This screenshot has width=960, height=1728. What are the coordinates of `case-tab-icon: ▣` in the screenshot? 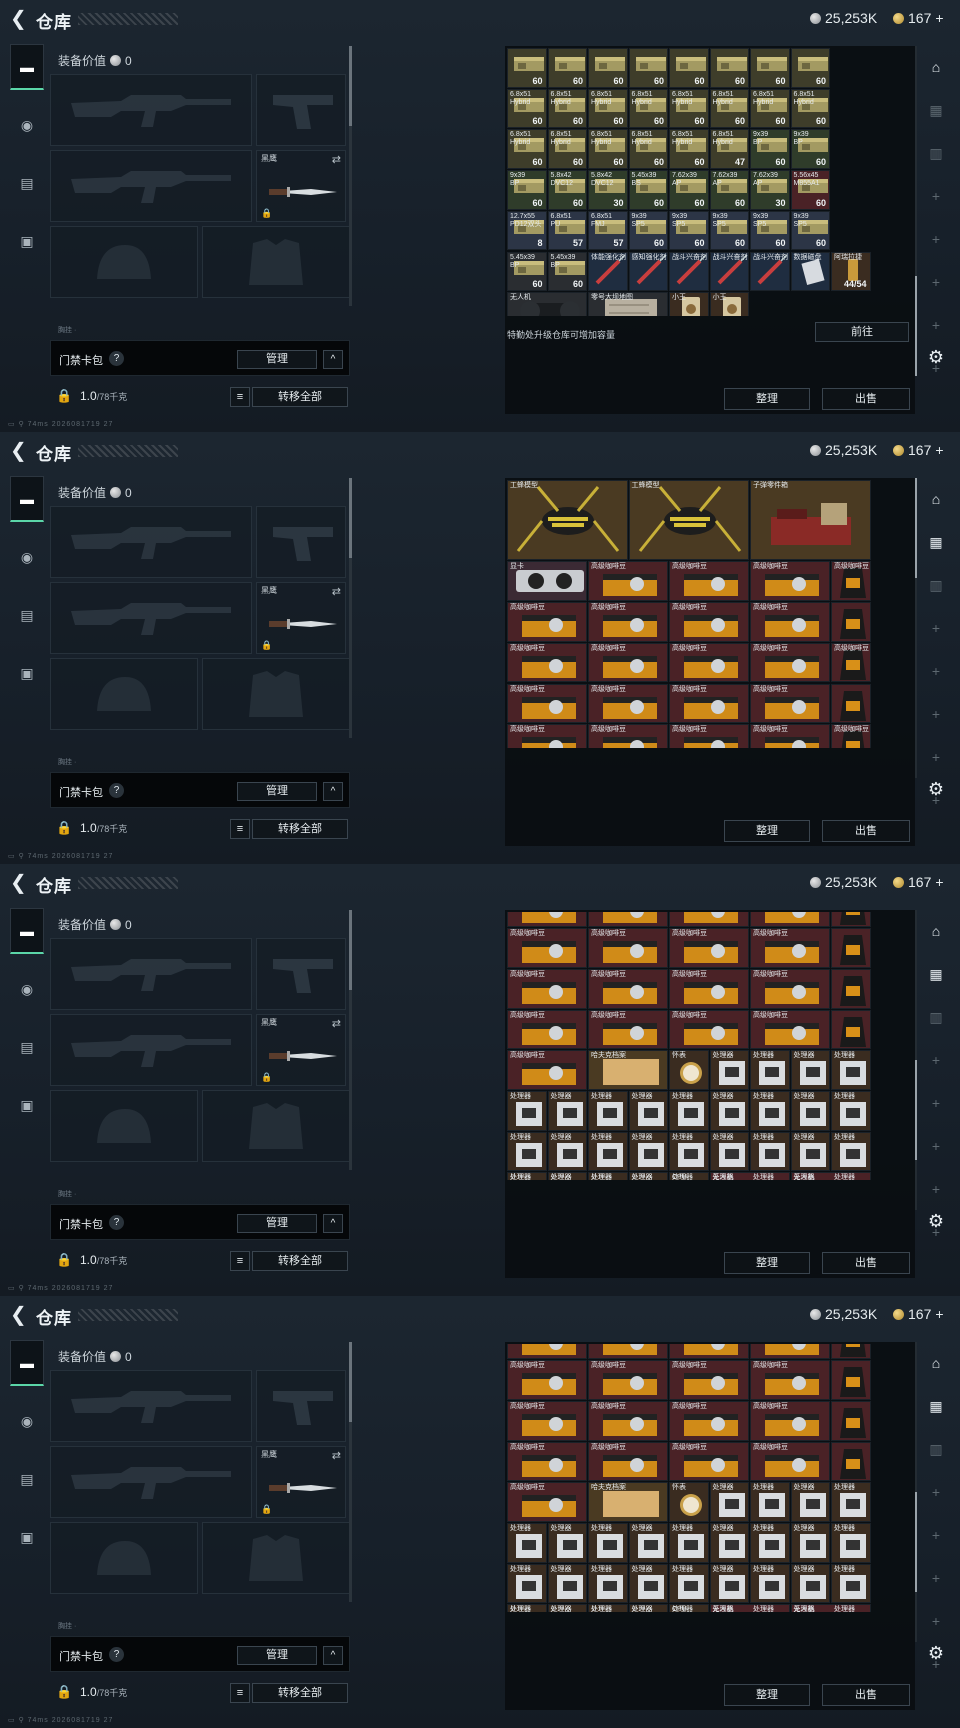 It's located at (27, 1105).